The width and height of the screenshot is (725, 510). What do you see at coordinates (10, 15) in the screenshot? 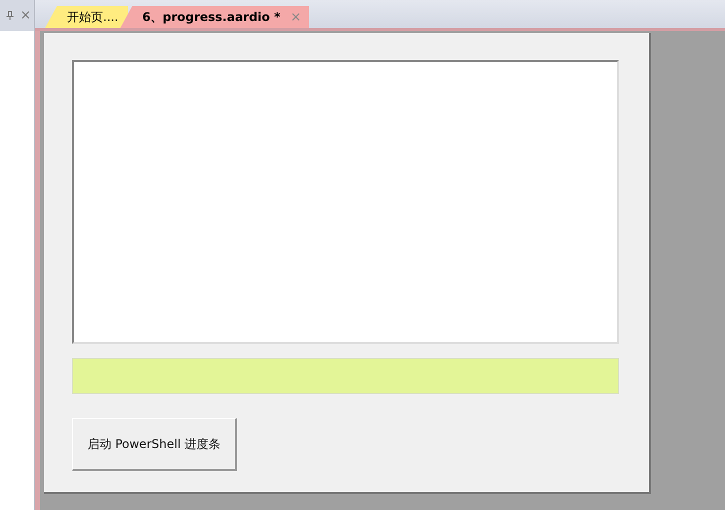
I see `pin-icon` at bounding box center [10, 15].